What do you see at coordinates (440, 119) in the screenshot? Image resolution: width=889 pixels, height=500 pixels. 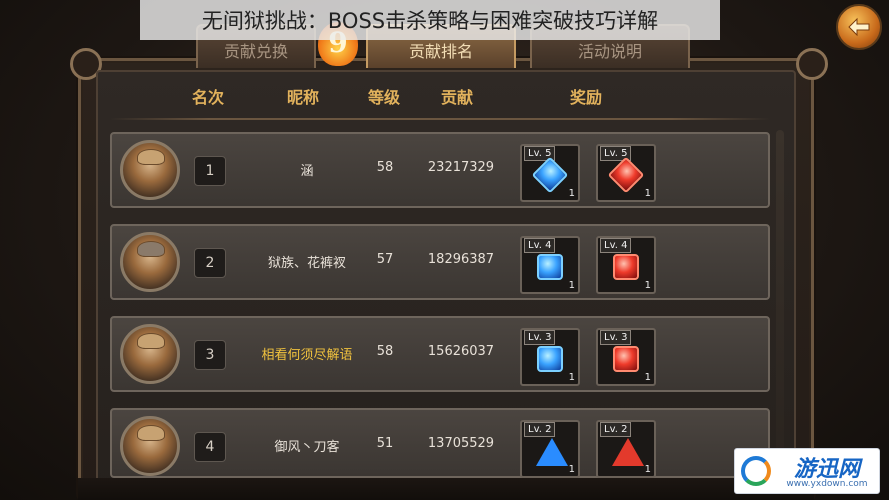 I see `header-divider` at bounding box center [440, 119].